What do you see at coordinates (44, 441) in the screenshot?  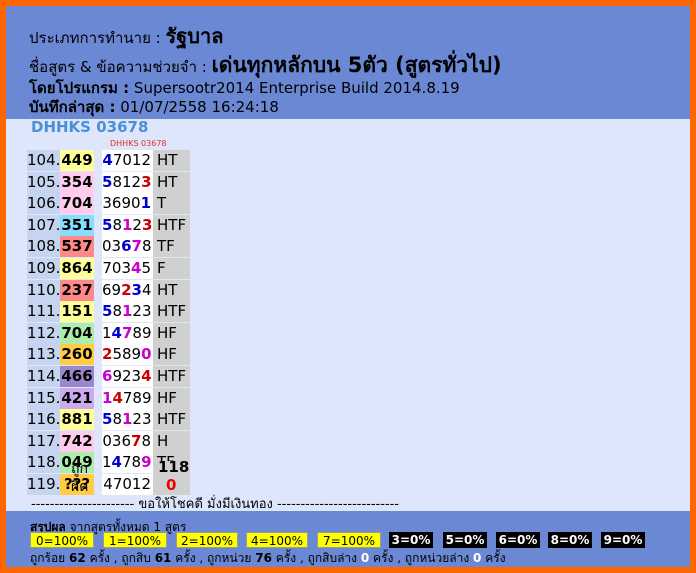 I see `draw-number: 117.` at bounding box center [44, 441].